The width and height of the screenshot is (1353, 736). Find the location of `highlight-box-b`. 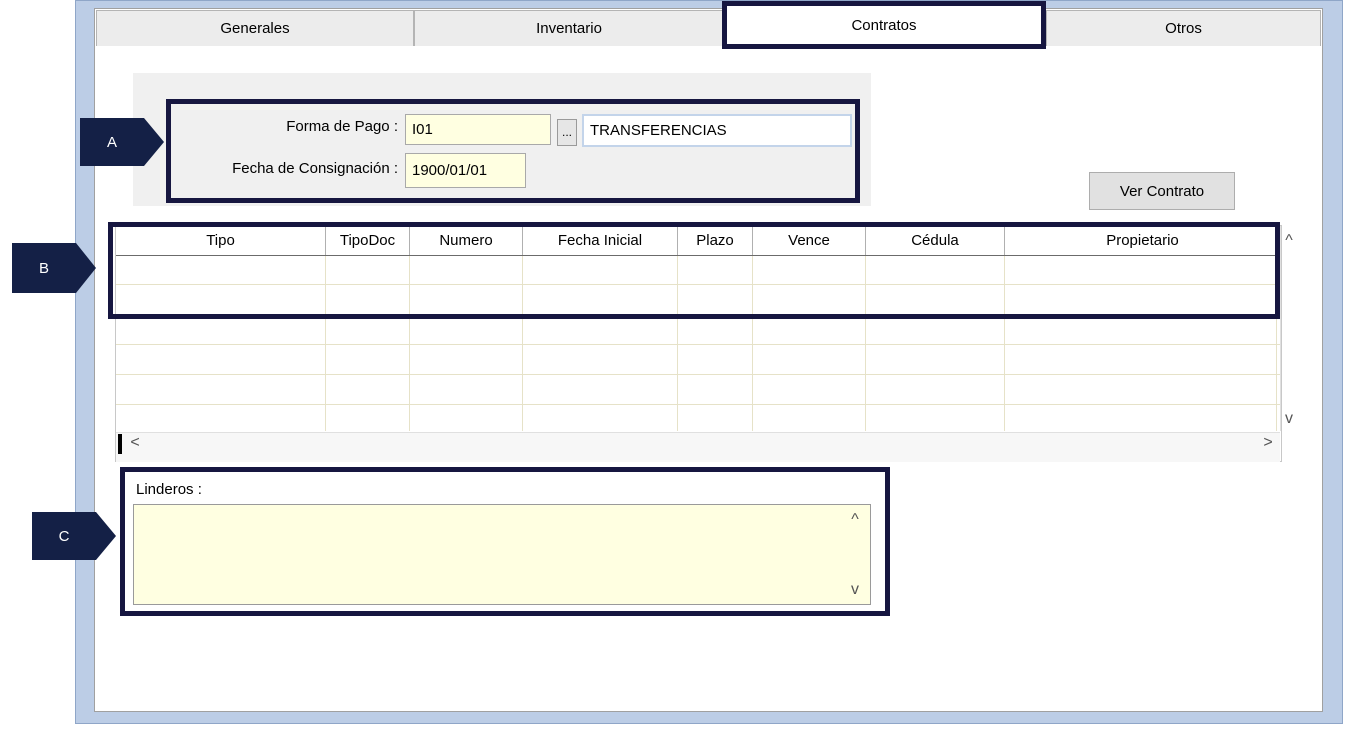

highlight-box-b is located at coordinates (694, 270).